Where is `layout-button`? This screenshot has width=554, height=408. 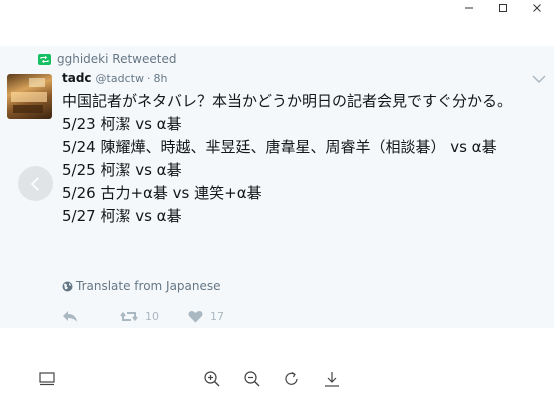
layout-button is located at coordinates (47, 379).